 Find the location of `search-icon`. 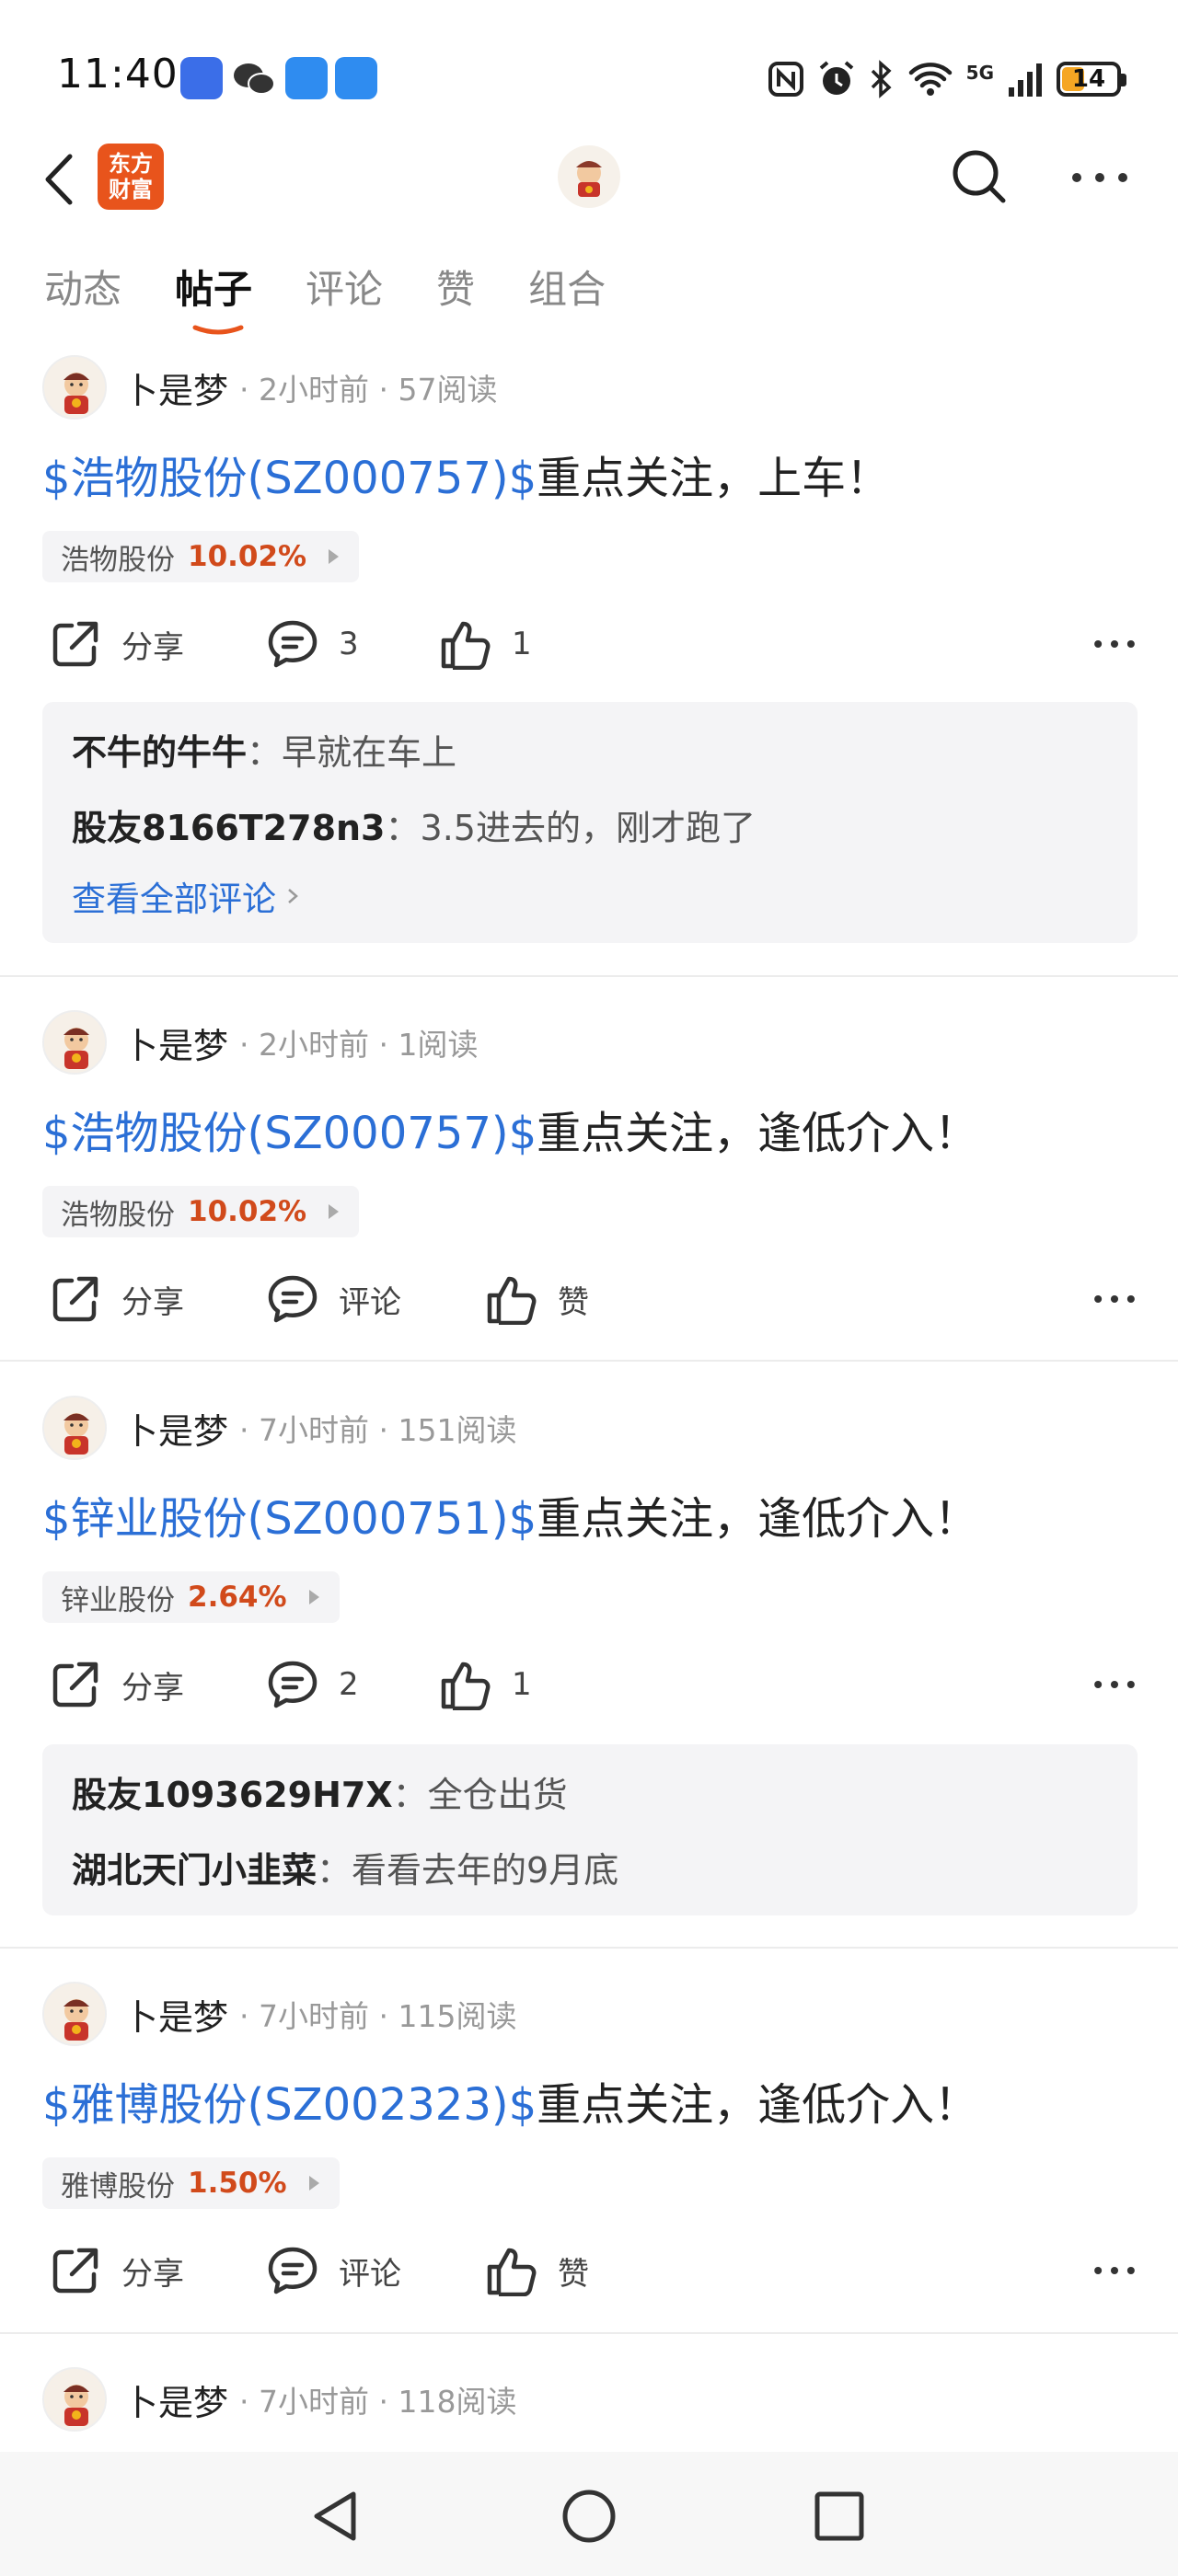

search-icon is located at coordinates (979, 176).